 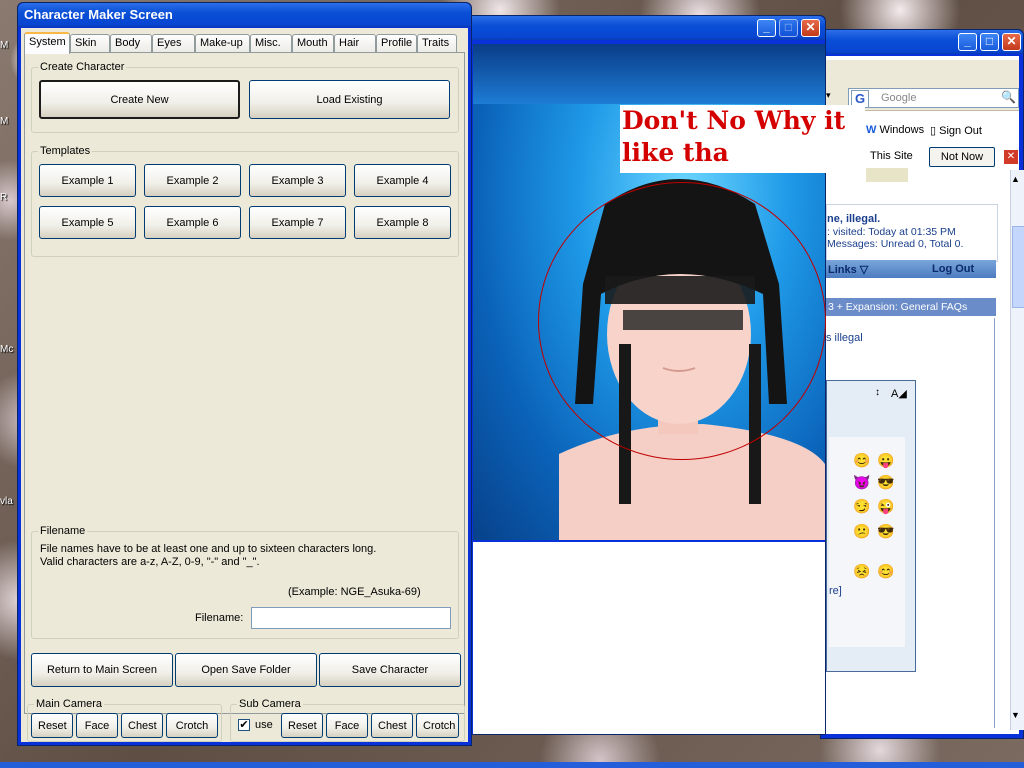 What do you see at coordinates (1015, 179) in the screenshot?
I see `scroll-up-icon: ▲` at bounding box center [1015, 179].